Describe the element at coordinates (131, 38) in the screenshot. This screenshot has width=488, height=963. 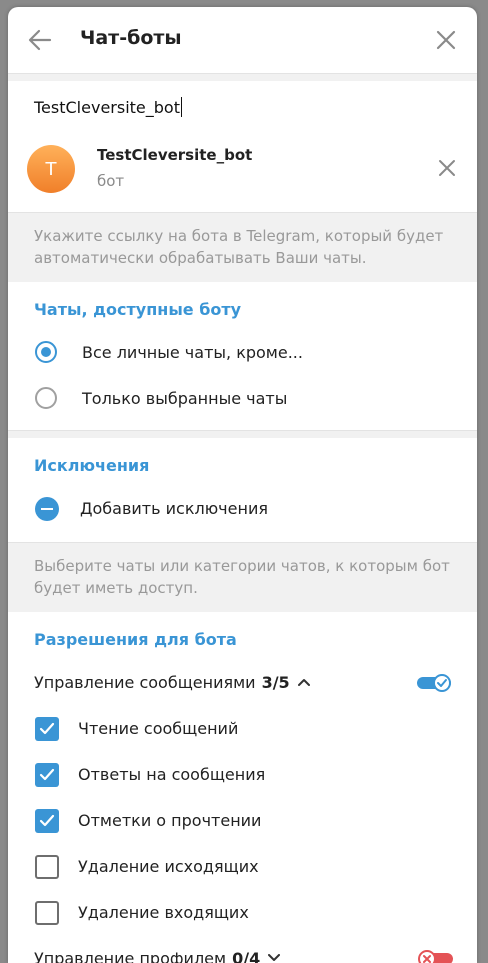
I see `page-title: Чат-боты` at that location.